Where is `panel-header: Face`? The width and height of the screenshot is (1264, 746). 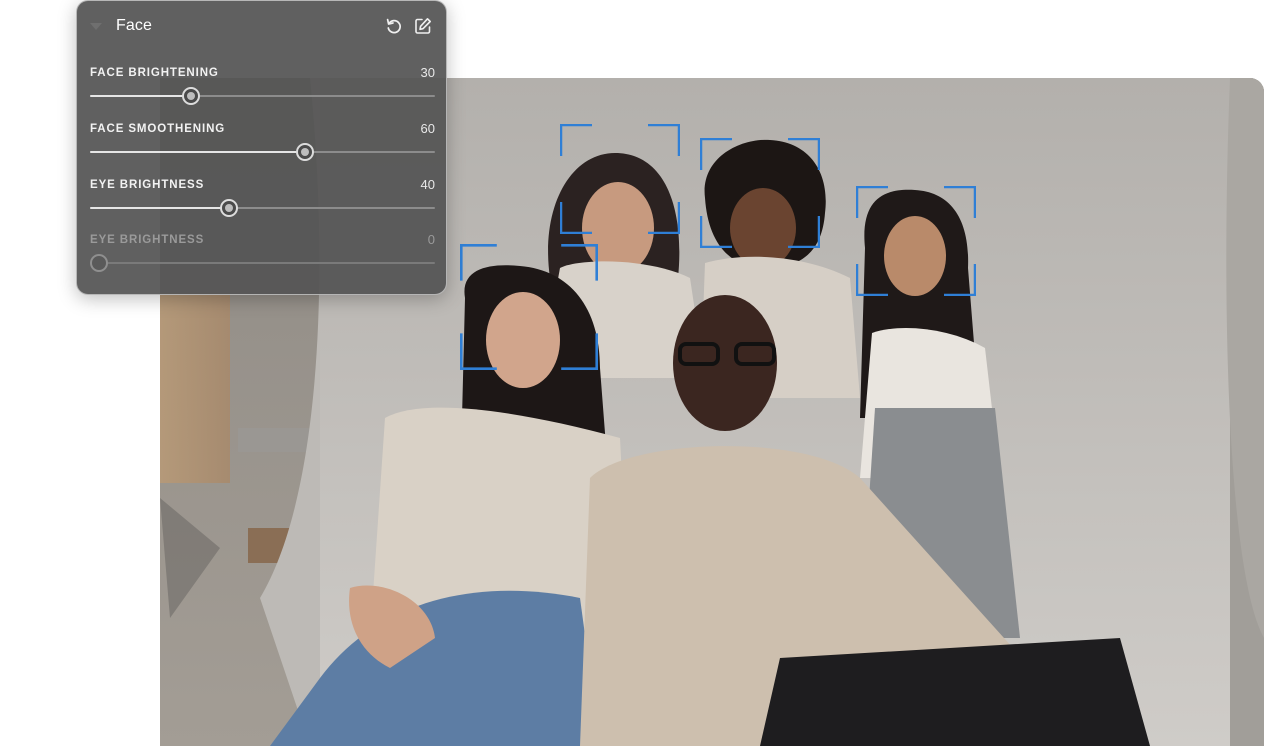
panel-header: Face is located at coordinates (261, 26).